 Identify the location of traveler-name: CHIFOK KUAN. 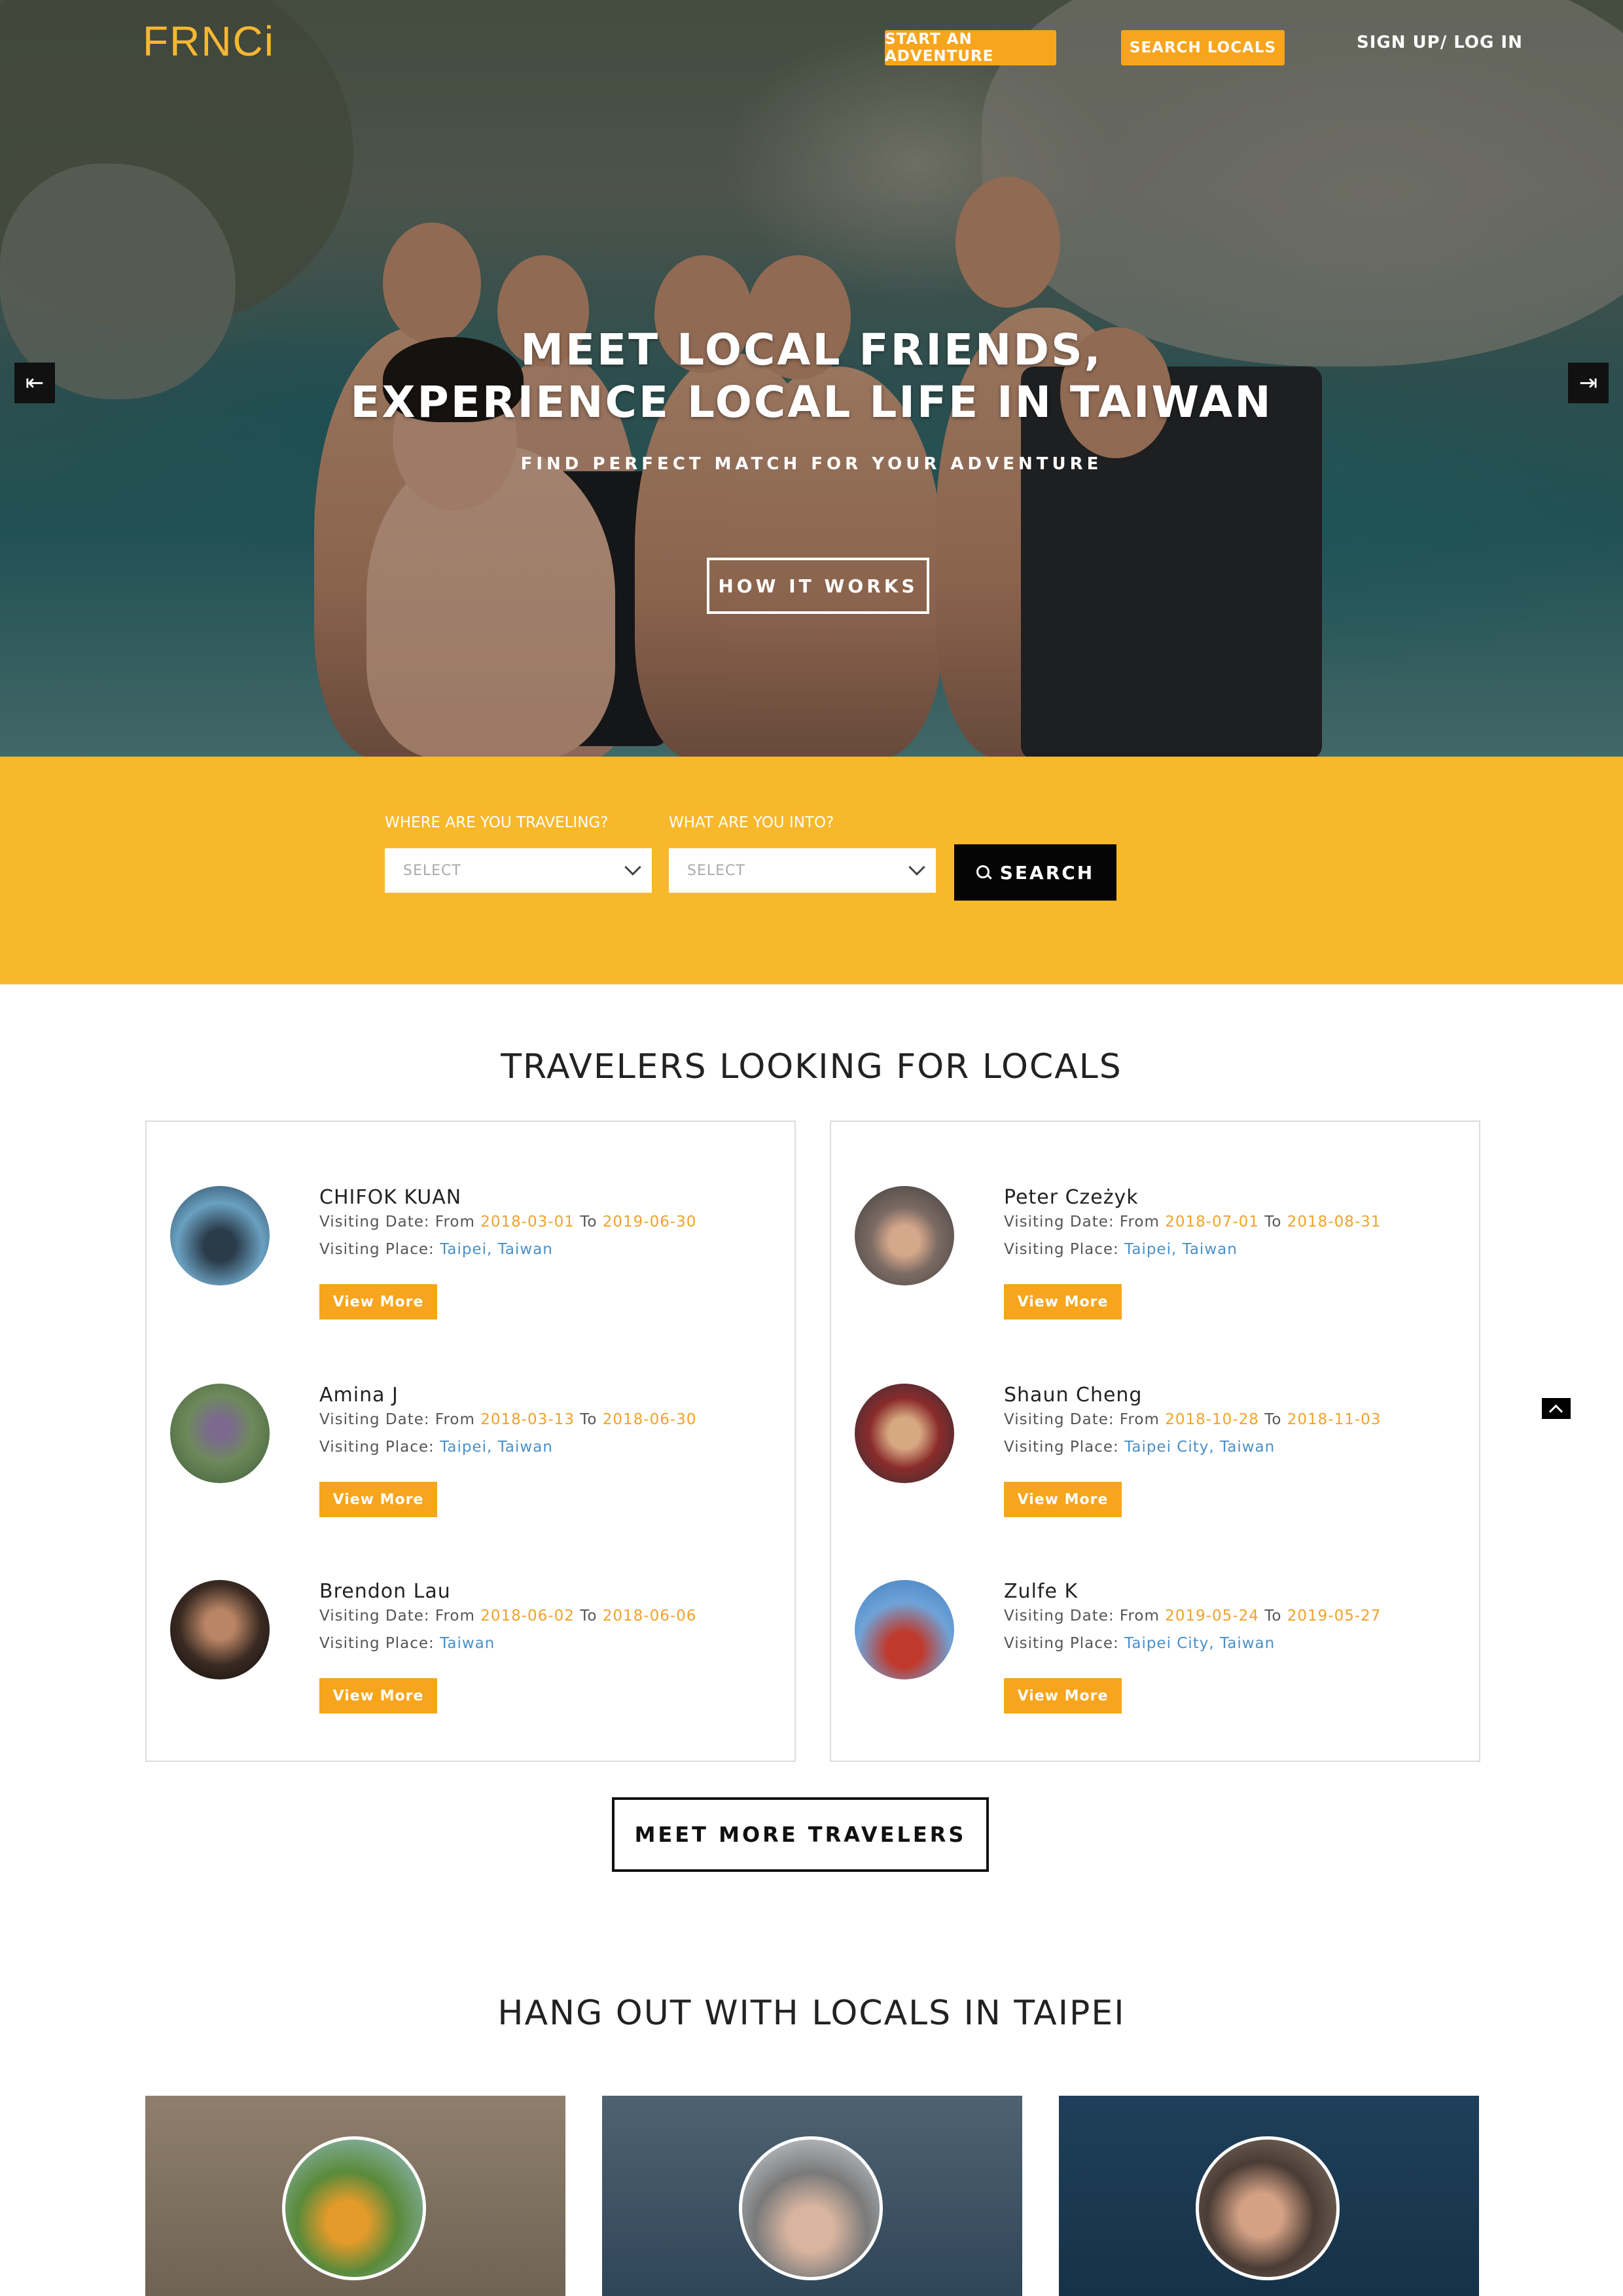
(390, 1197).